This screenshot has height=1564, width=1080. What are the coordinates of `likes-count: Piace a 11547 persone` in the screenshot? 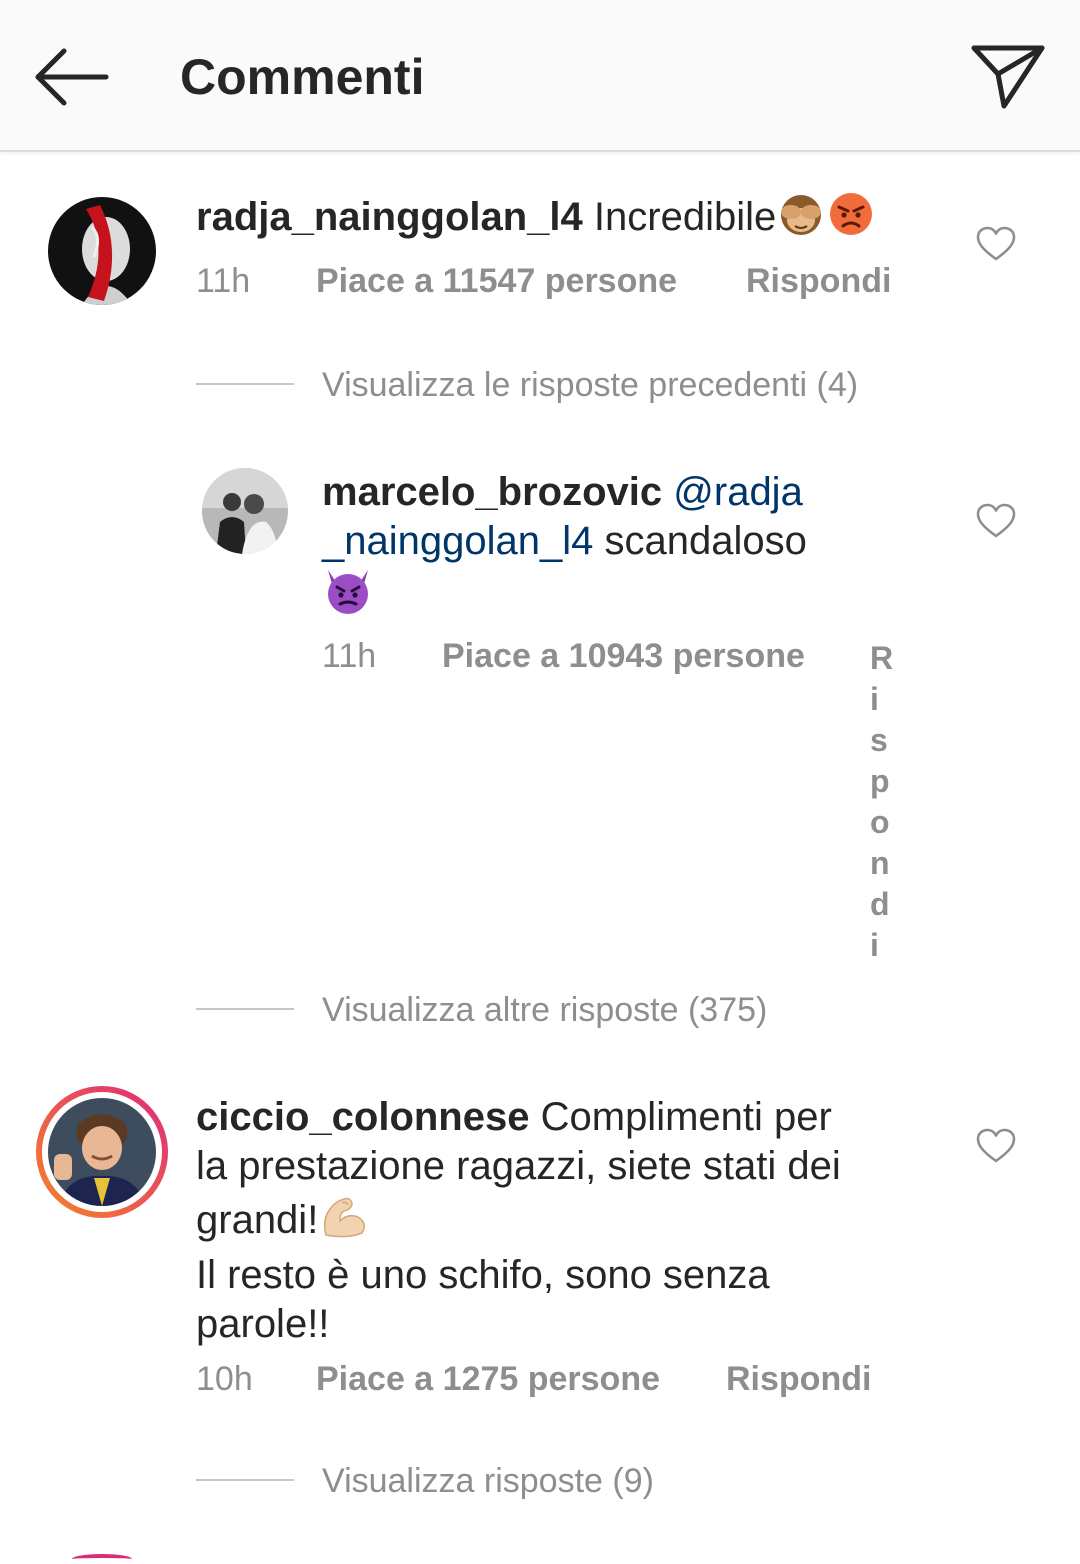 It's located at (496, 281).